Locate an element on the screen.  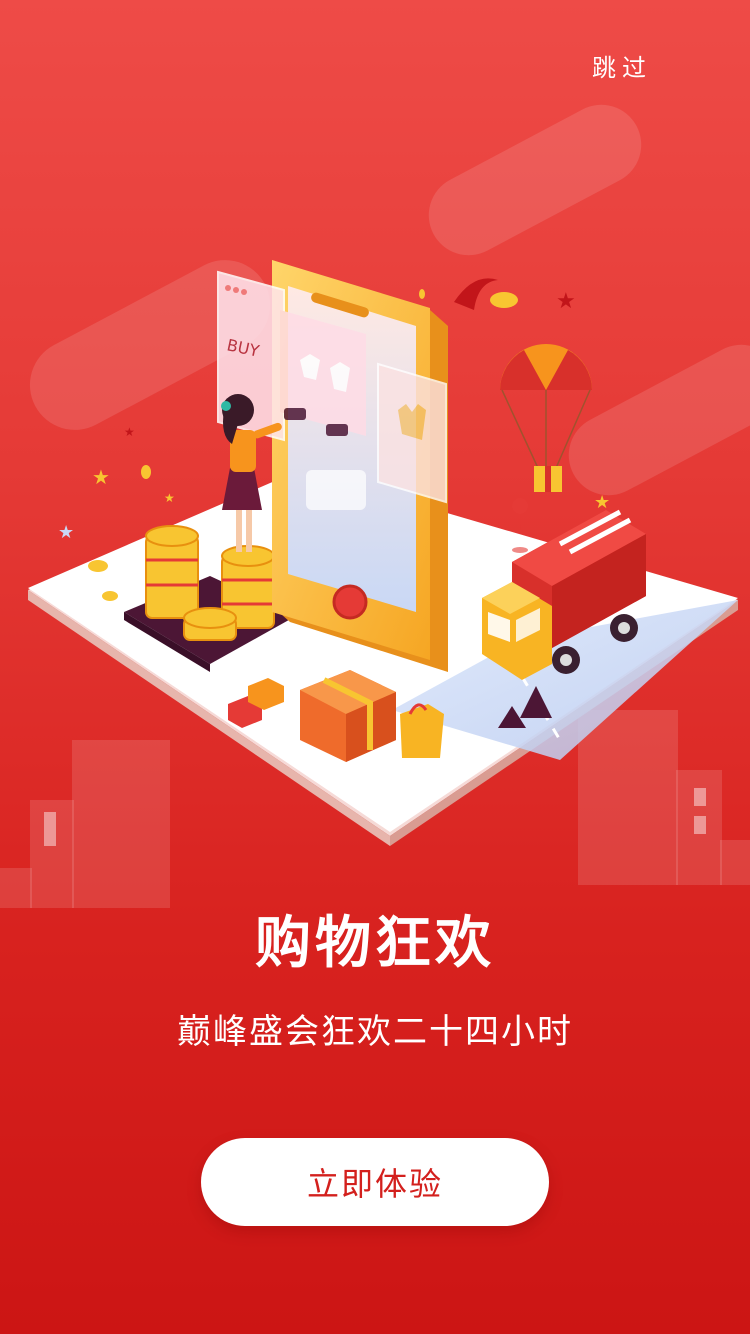
try-now-button: 立即体验 is located at coordinates (375, 1182).